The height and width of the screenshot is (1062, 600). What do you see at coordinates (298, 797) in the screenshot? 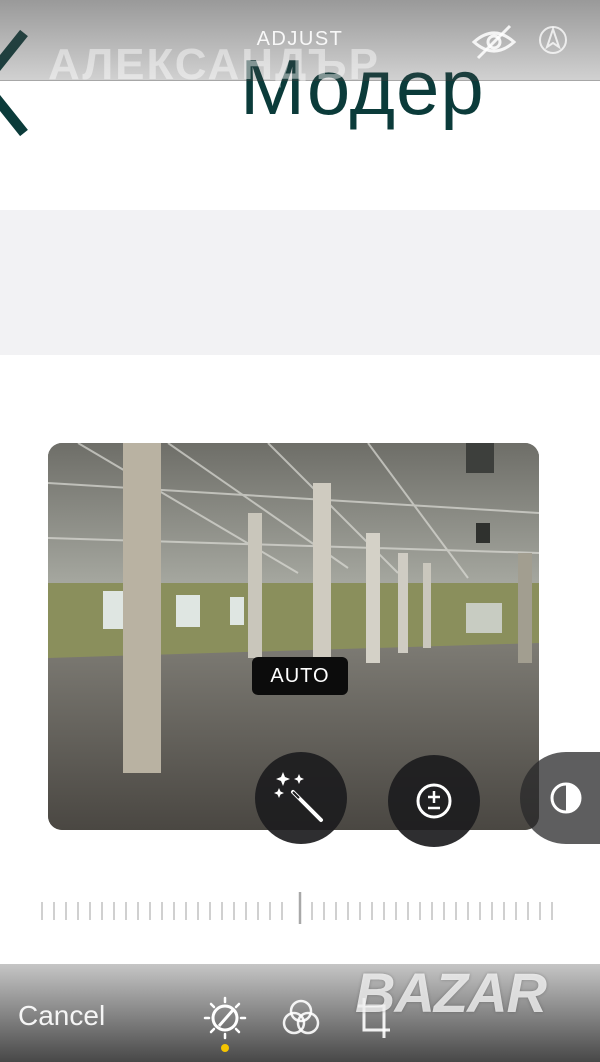
I see `auto-wand-icon` at bounding box center [298, 797].